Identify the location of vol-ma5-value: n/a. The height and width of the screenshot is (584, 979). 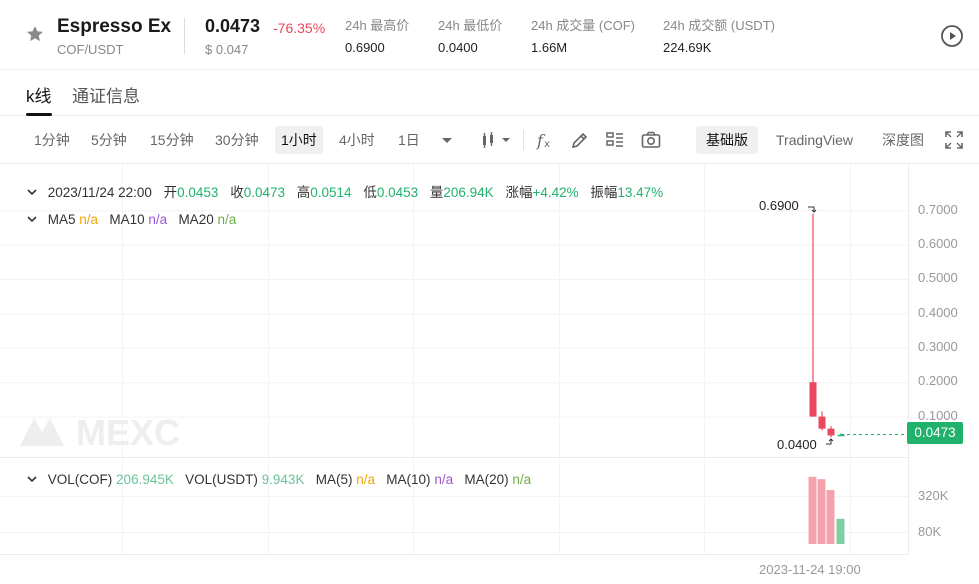
(366, 479).